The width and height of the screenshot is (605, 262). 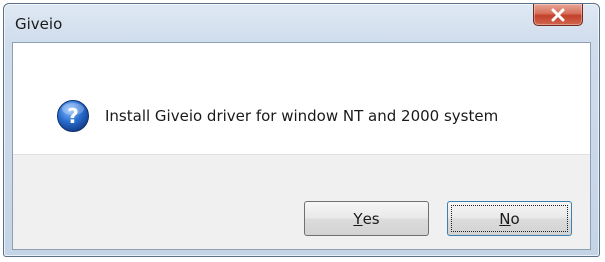 I want to click on no-button: No, so click(x=509, y=218).